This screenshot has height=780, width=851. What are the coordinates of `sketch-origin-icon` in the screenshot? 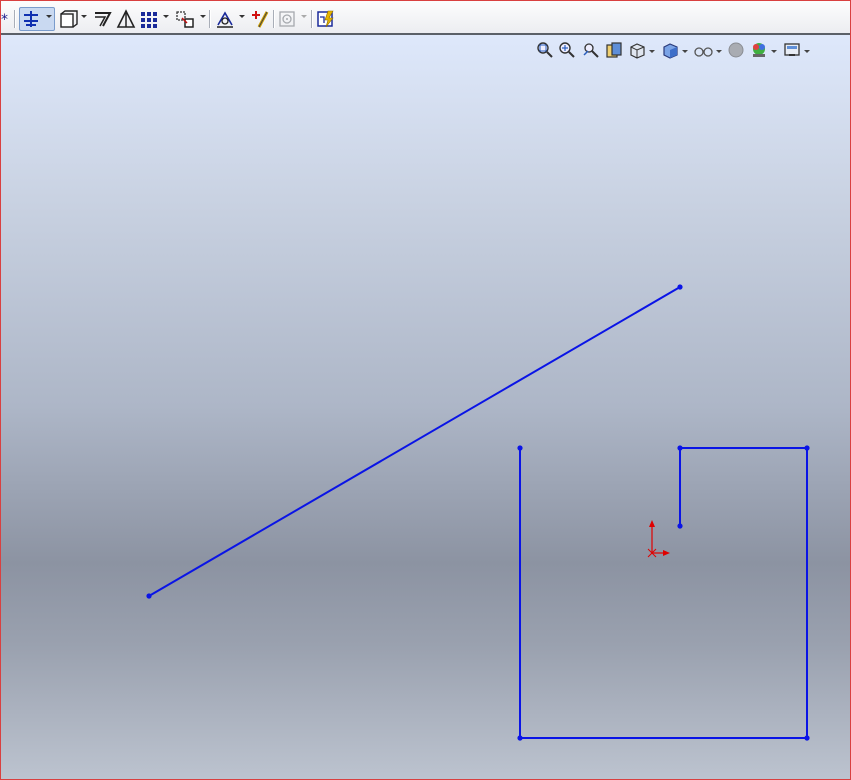 It's located at (658, 539).